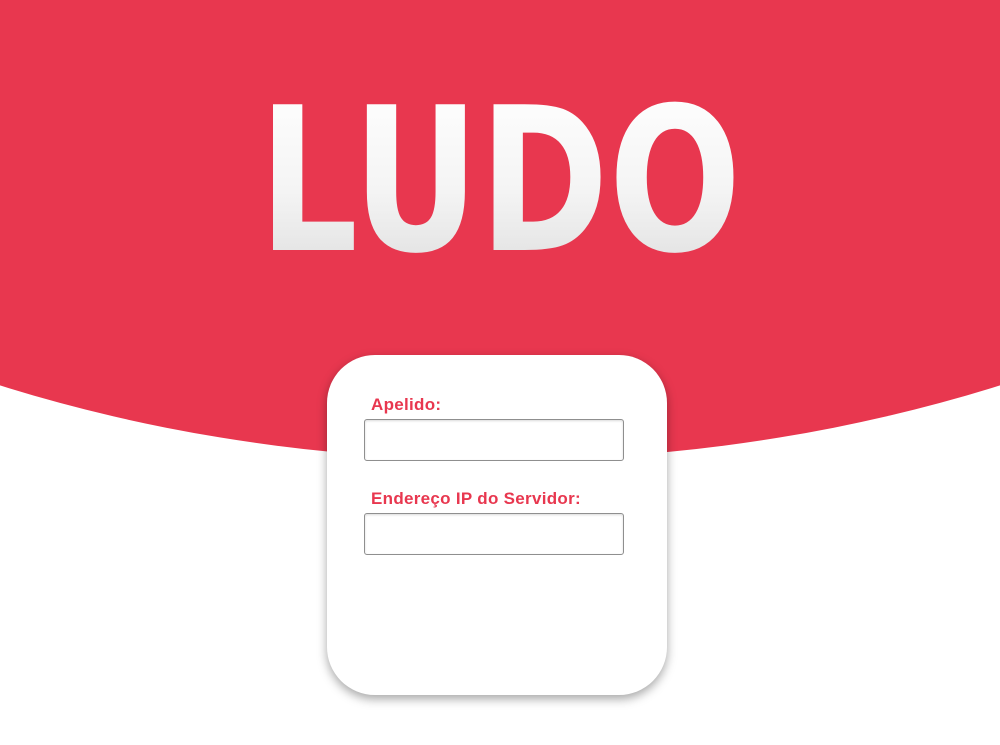 The width and height of the screenshot is (1000, 745). What do you see at coordinates (494, 534) in the screenshot?
I see `server-ip-input` at bounding box center [494, 534].